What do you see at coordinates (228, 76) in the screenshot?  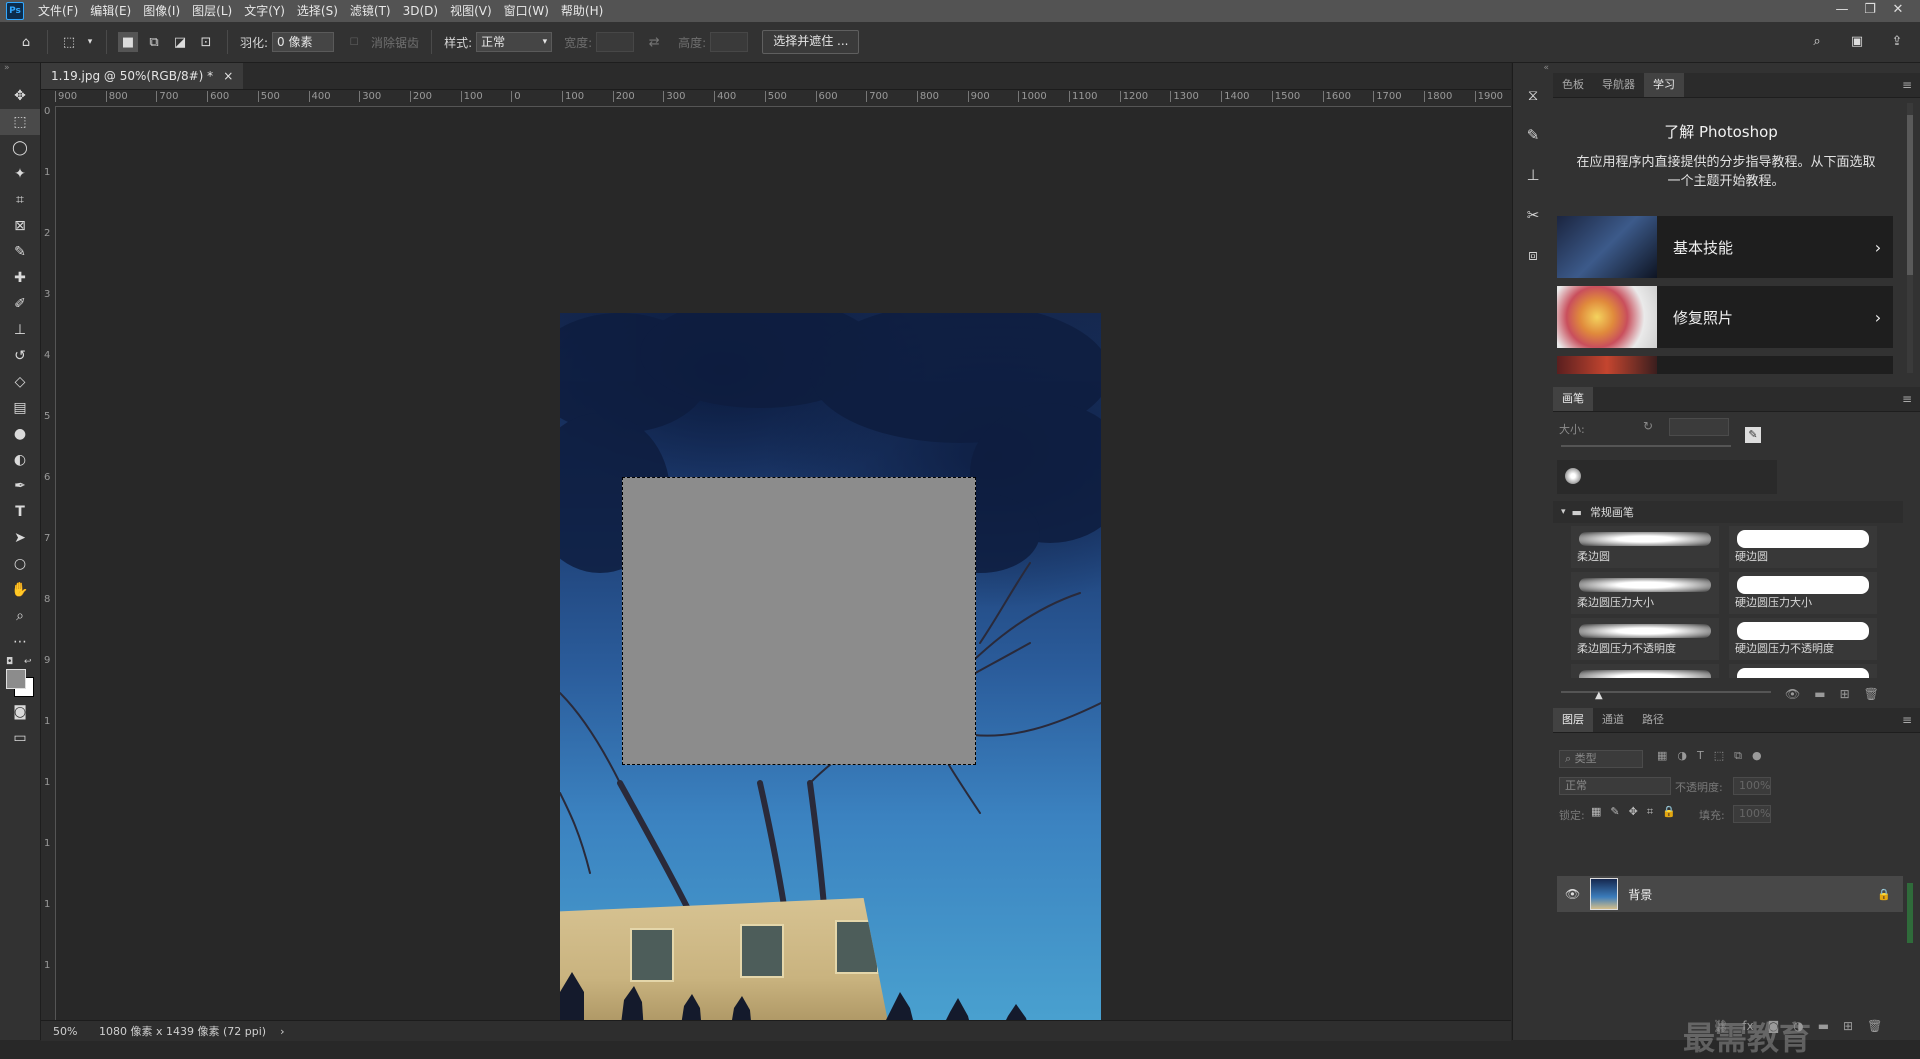 I see `close-tab-icon: ×` at bounding box center [228, 76].